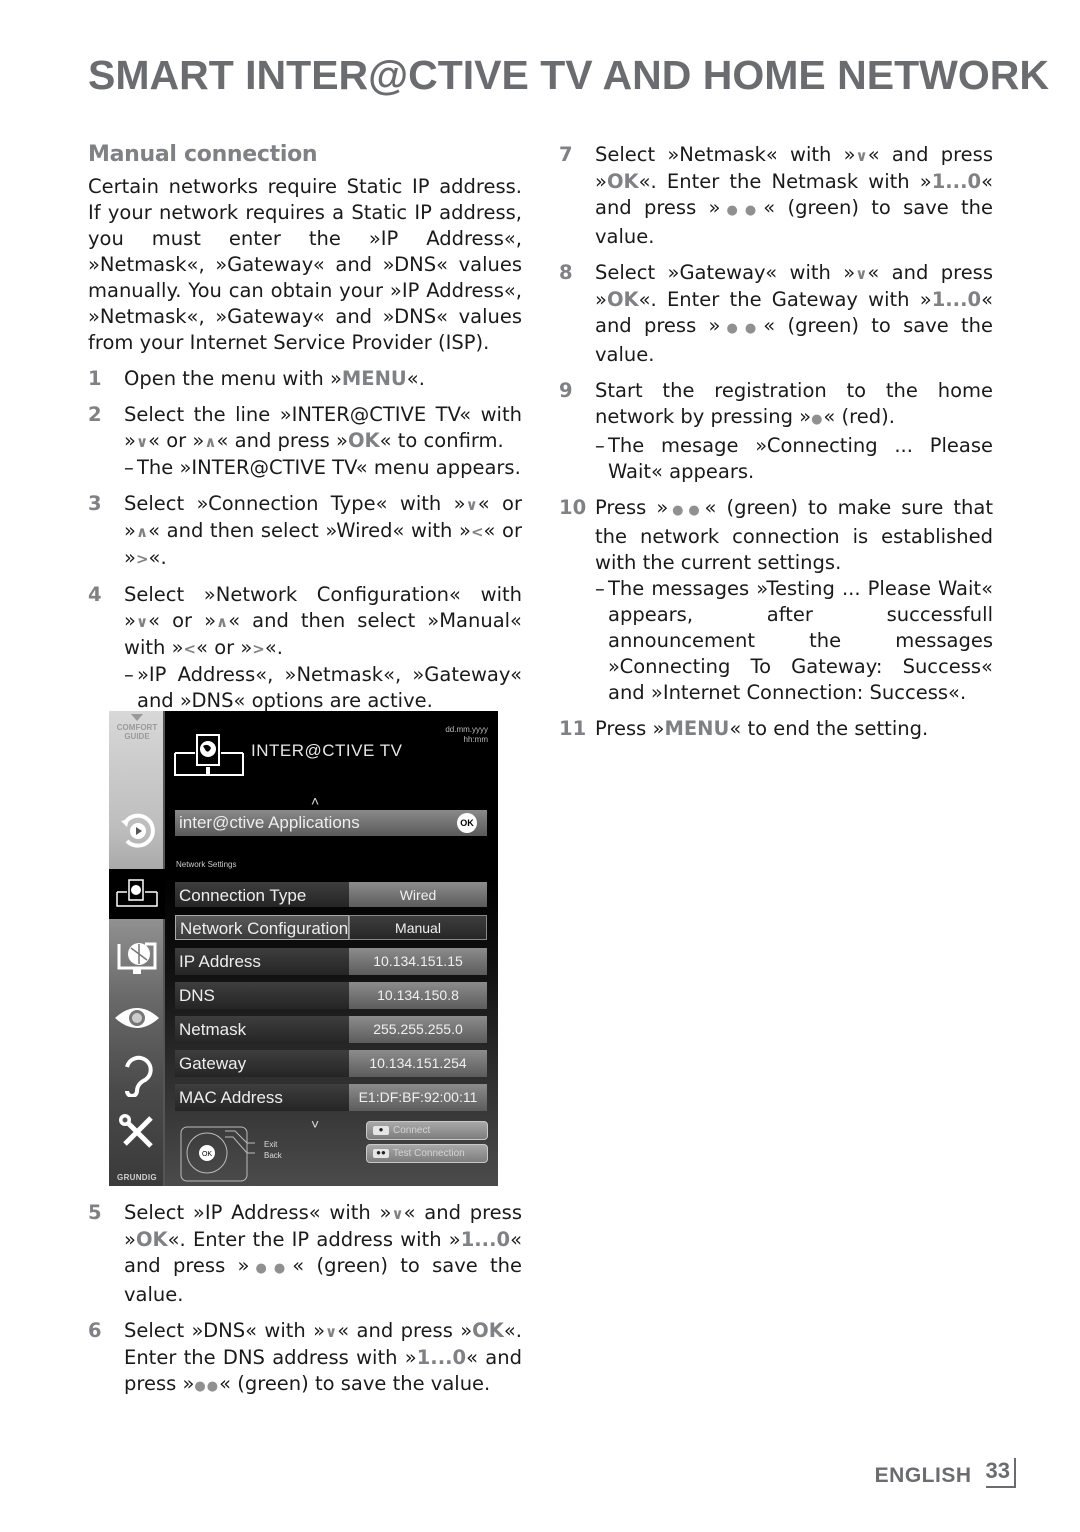 This screenshot has width=1080, height=1532. I want to click on page-title: SMART INTER@CTIVE TV AND HOME NETWORK, so click(568, 75).